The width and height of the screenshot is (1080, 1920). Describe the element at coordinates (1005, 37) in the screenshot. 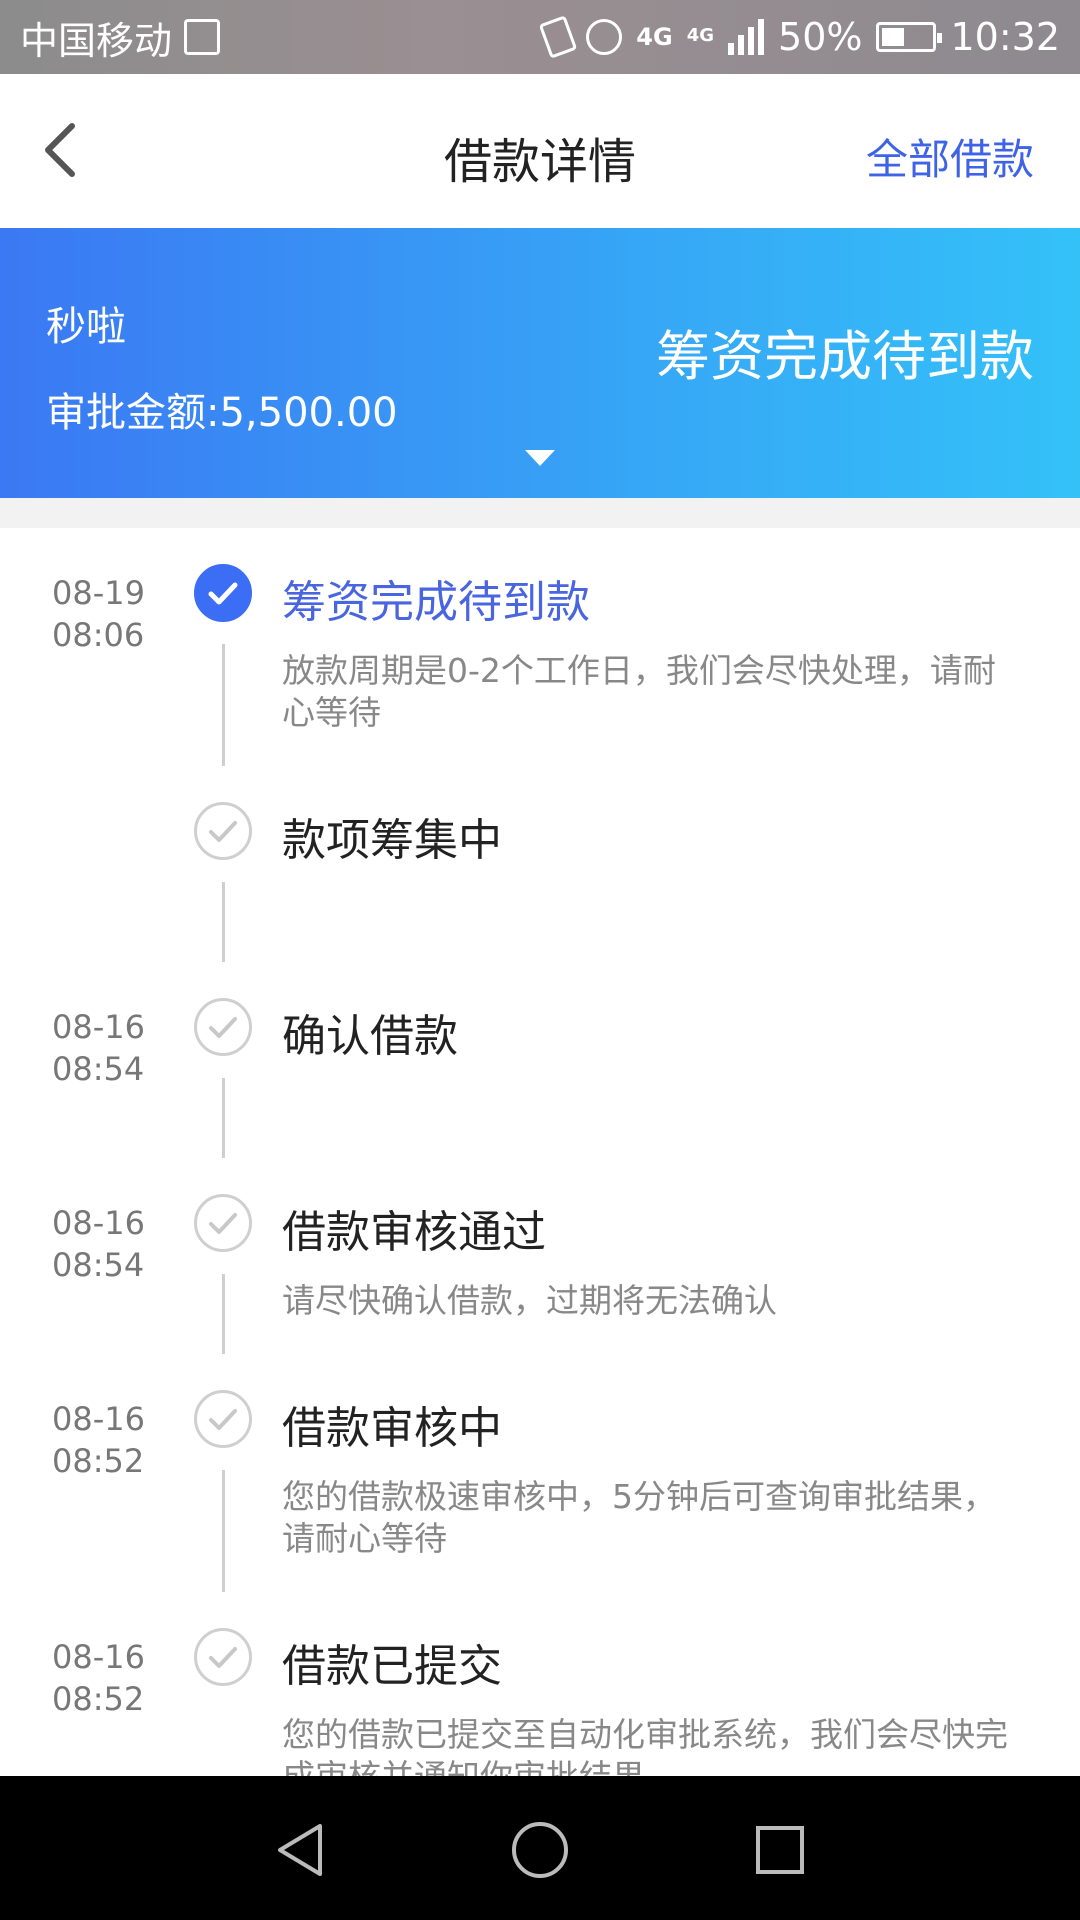

I see `clock: 10:32` at that location.